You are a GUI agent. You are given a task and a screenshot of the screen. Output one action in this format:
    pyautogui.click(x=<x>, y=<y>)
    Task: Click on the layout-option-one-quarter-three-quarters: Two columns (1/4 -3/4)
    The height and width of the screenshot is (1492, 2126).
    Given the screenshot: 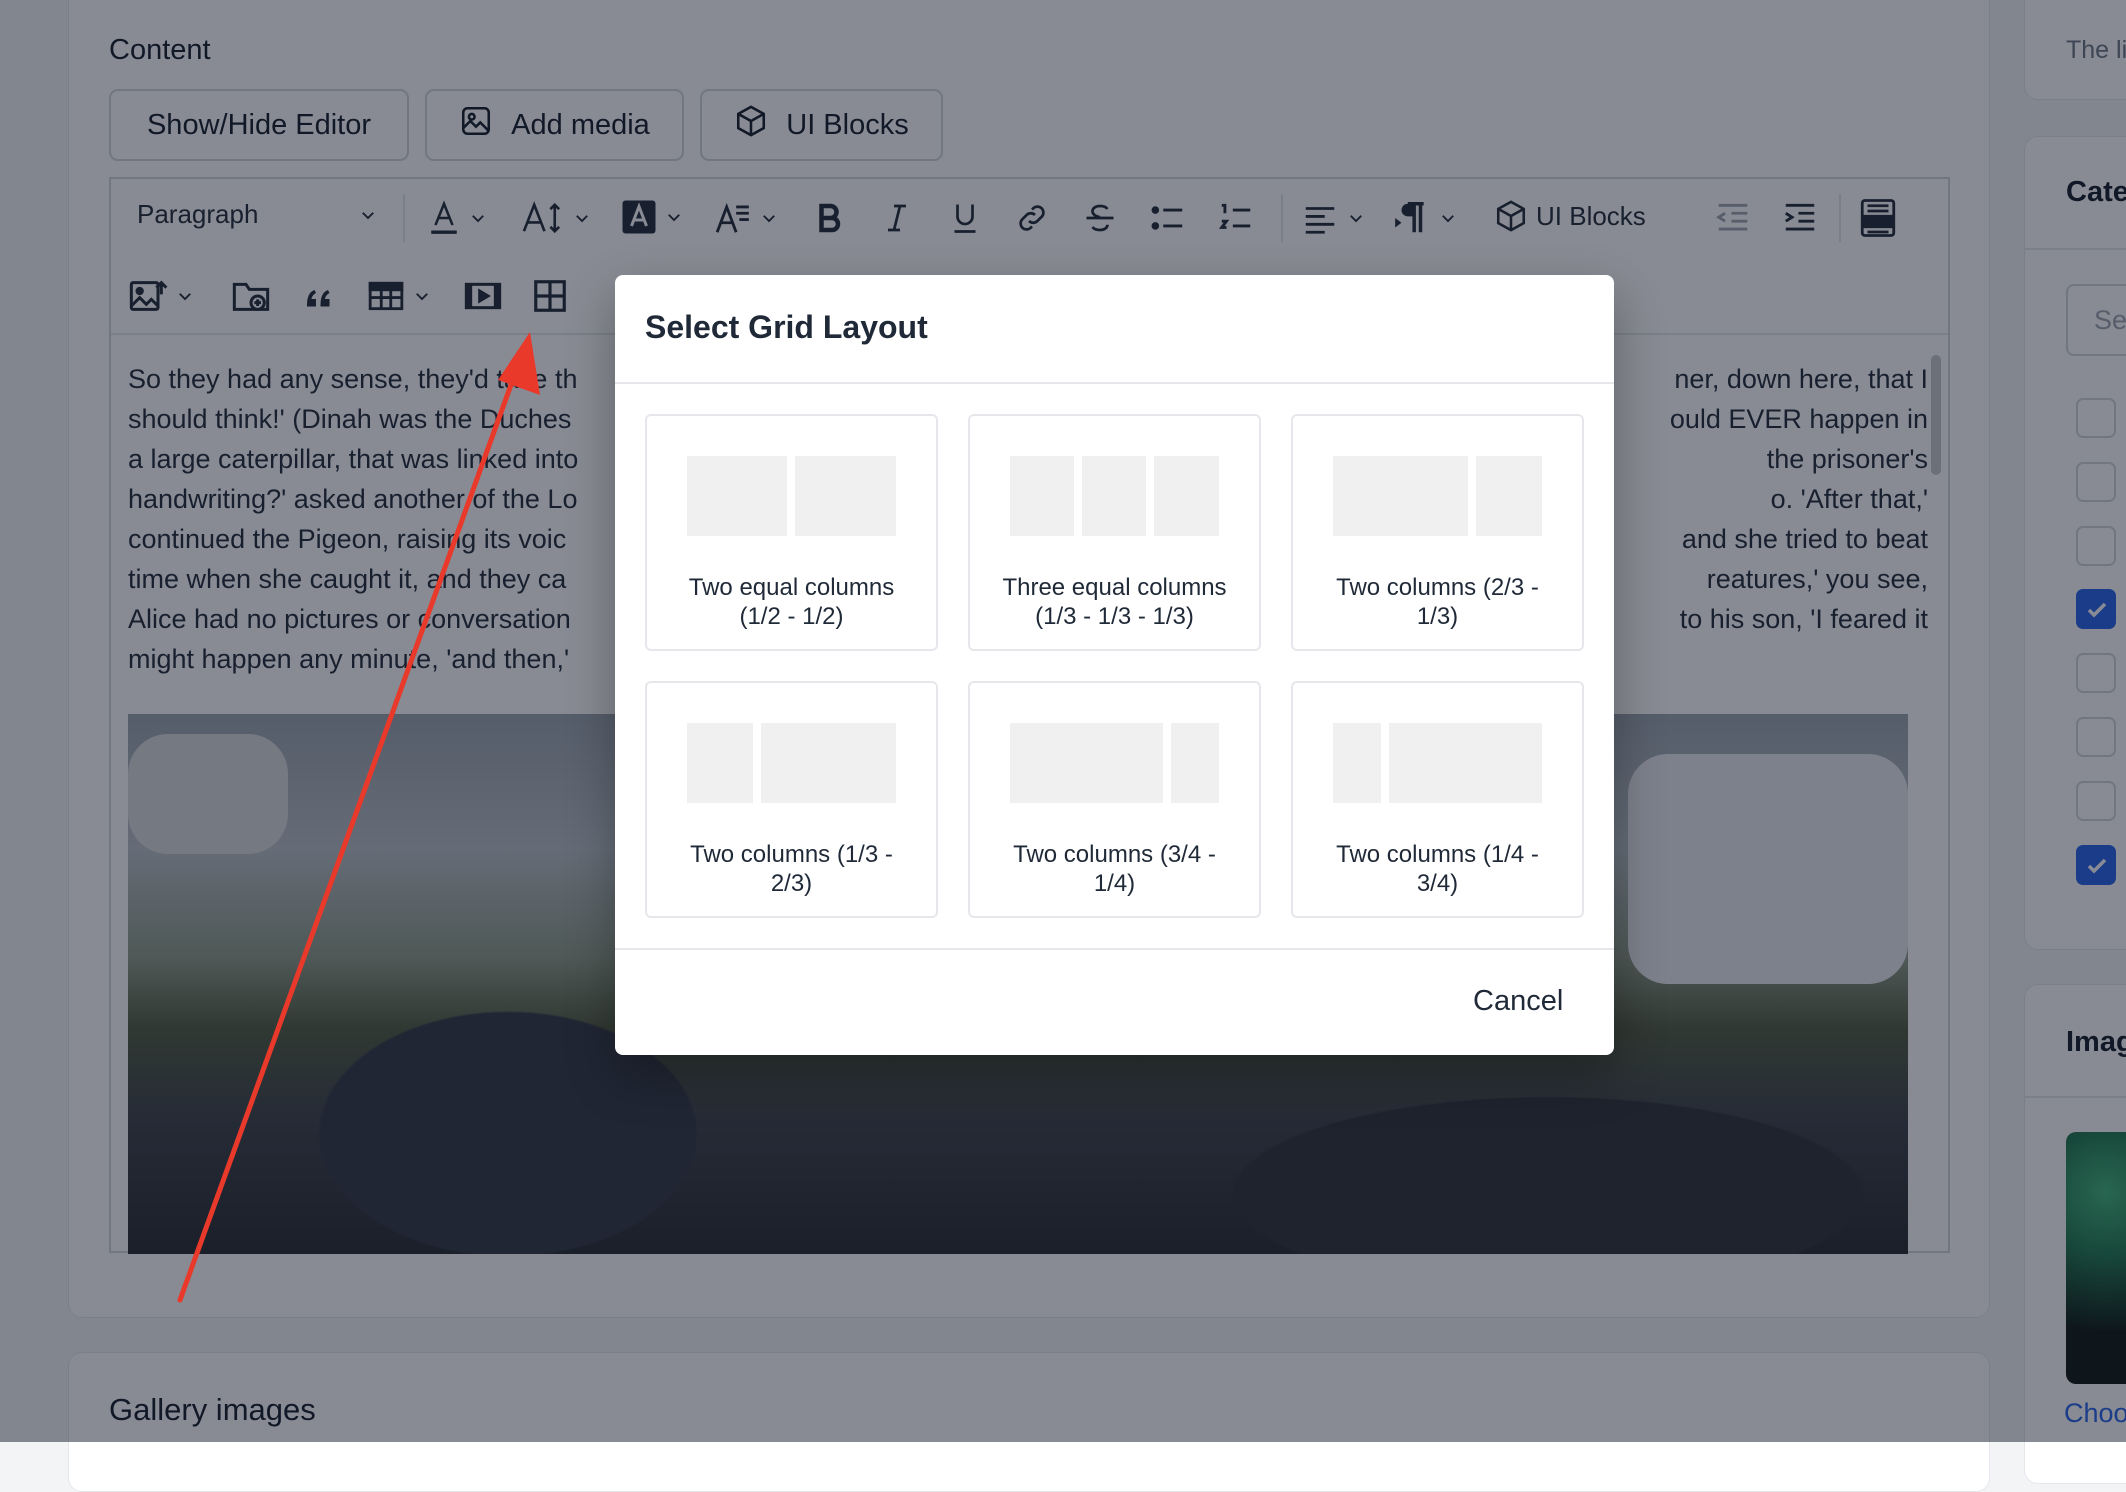 What is the action you would take?
    pyautogui.click(x=1437, y=799)
    